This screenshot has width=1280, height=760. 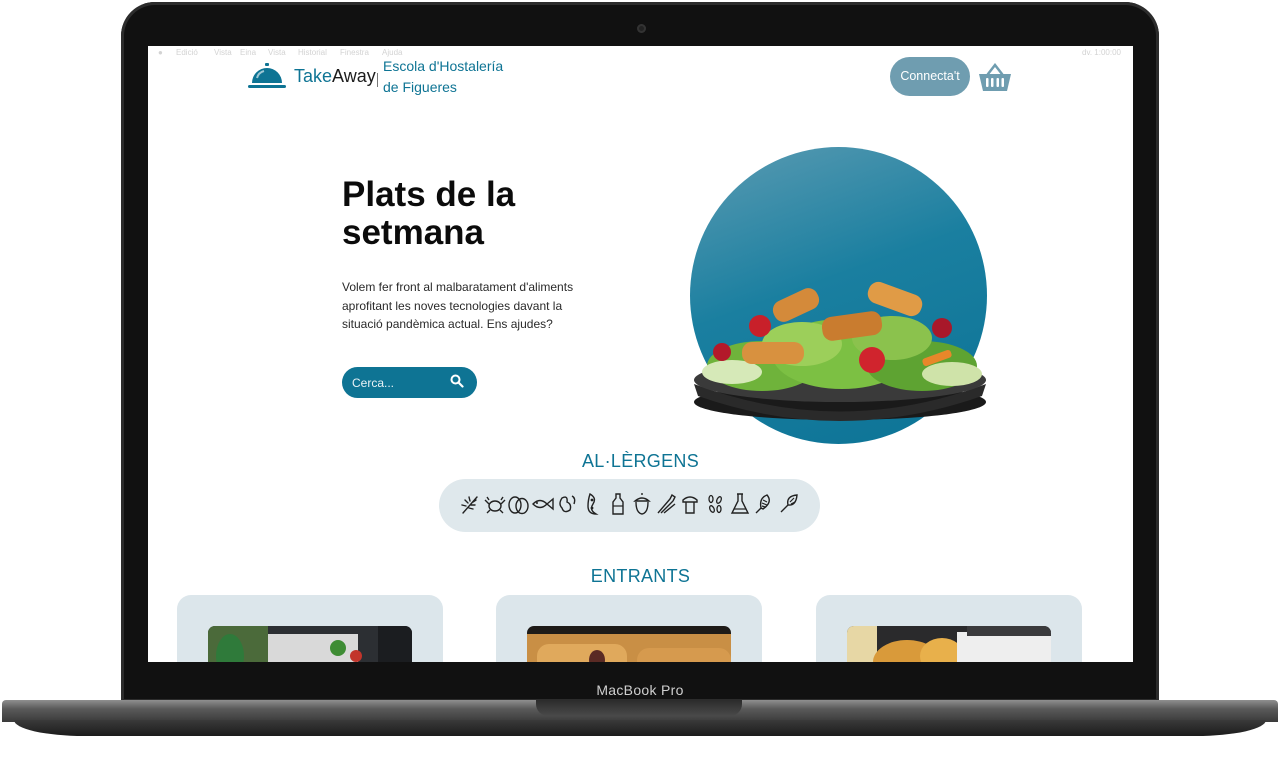 I want to click on connect-button: Connecta't, so click(x=930, y=76).